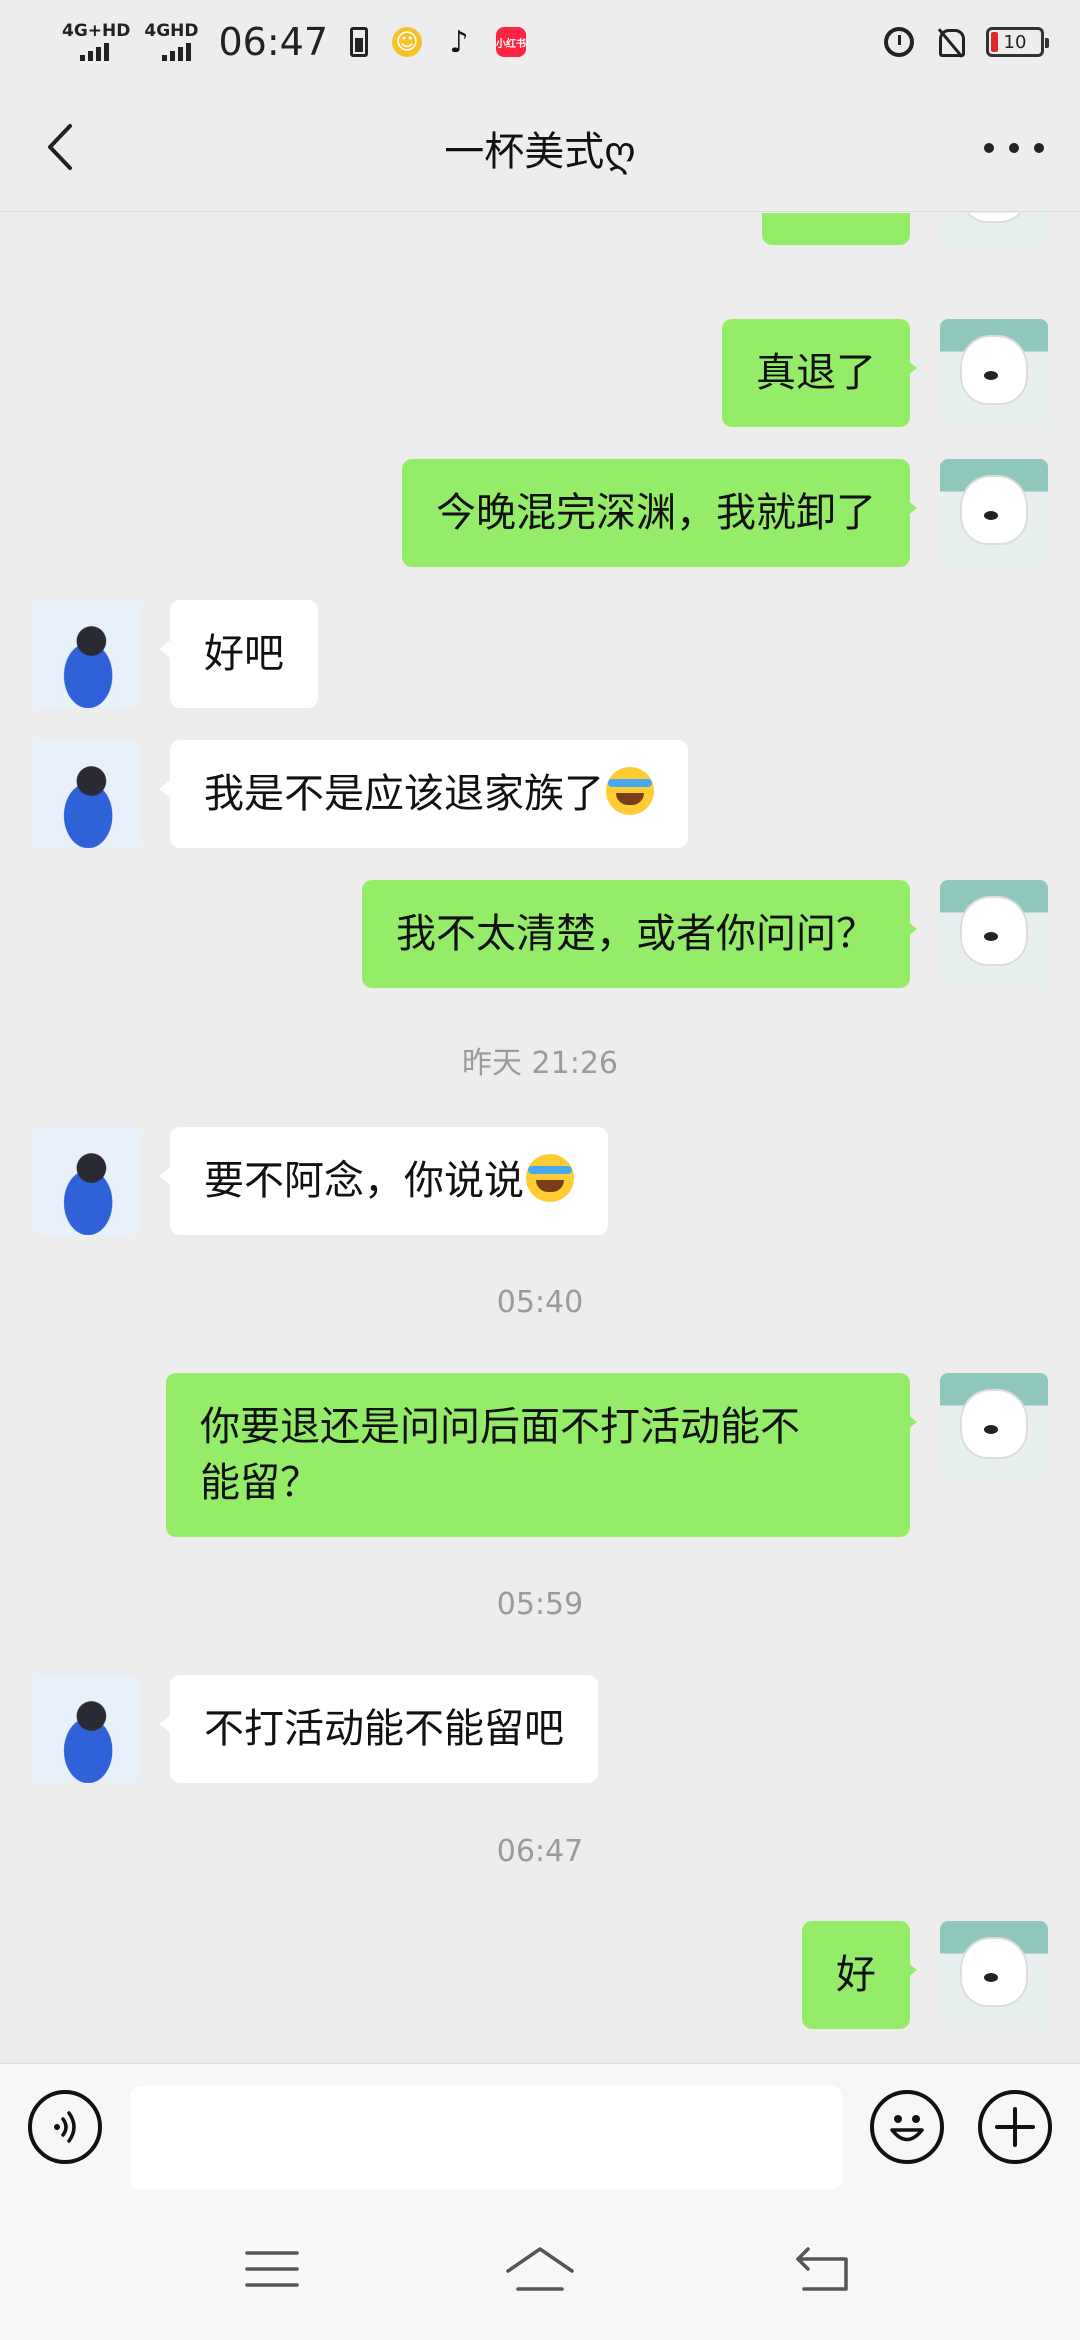 This screenshot has height=2340, width=1080. What do you see at coordinates (950, 42) in the screenshot?
I see `mute-icon` at bounding box center [950, 42].